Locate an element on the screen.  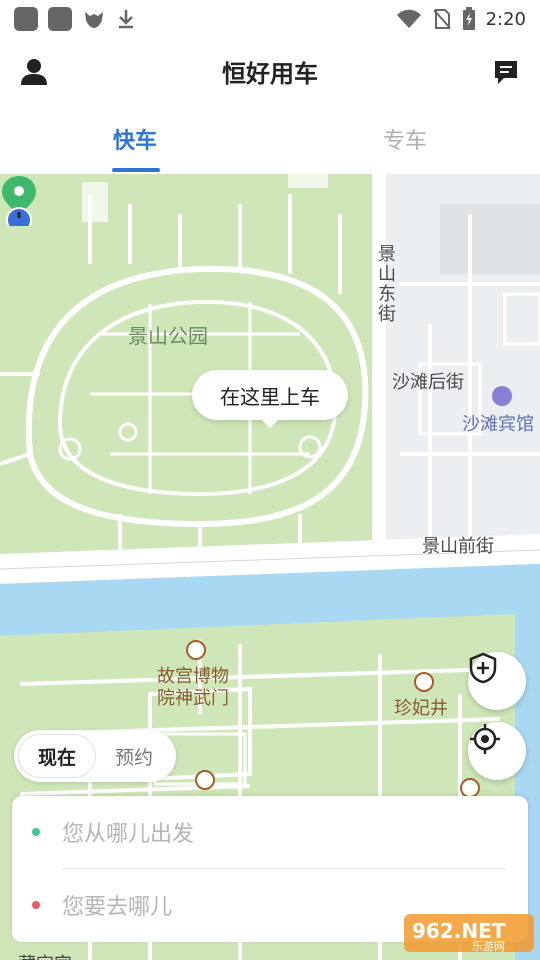
map-label-jingshan-front-street: 景山前街 is located at coordinates (458, 546).